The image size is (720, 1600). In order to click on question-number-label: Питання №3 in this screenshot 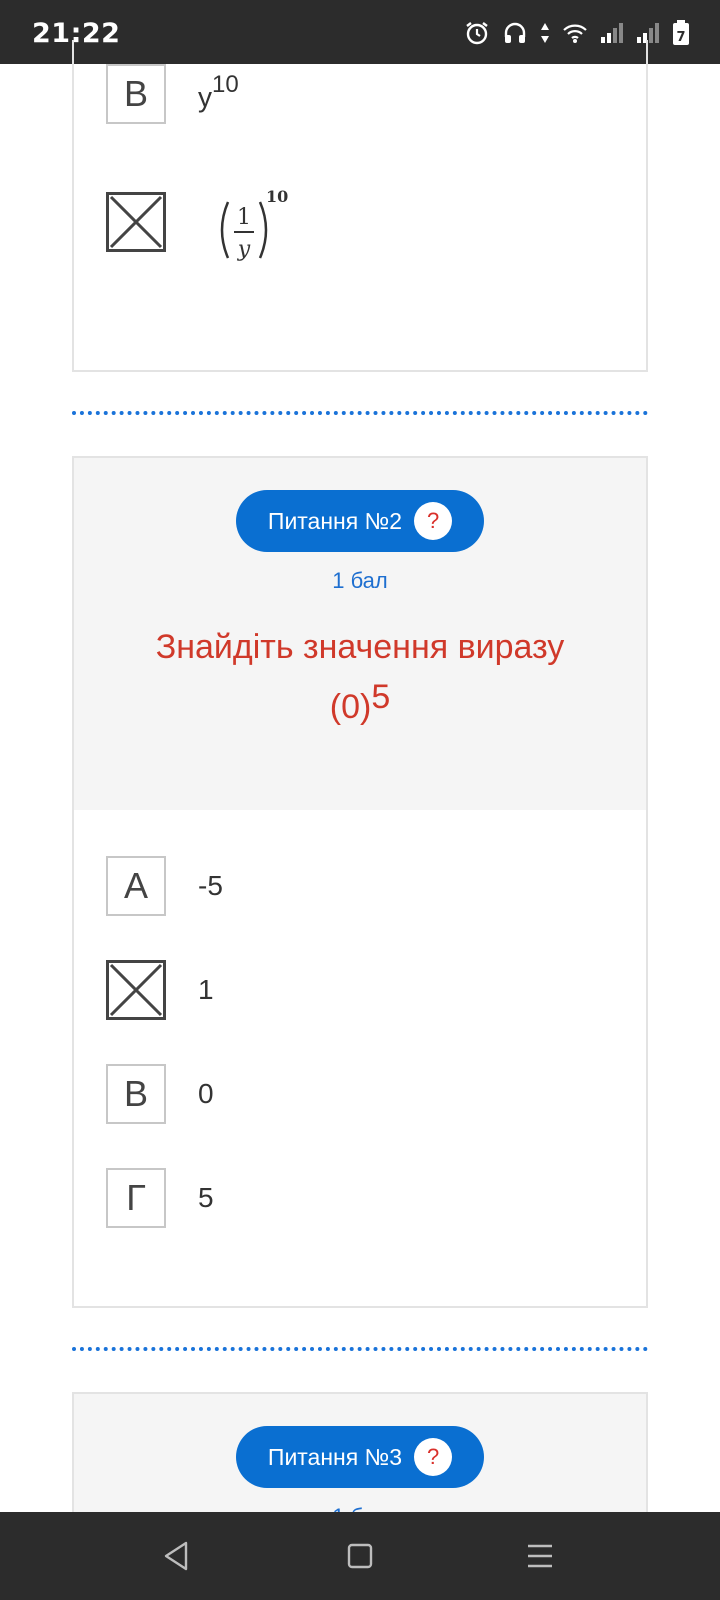, I will do `click(335, 1456)`.